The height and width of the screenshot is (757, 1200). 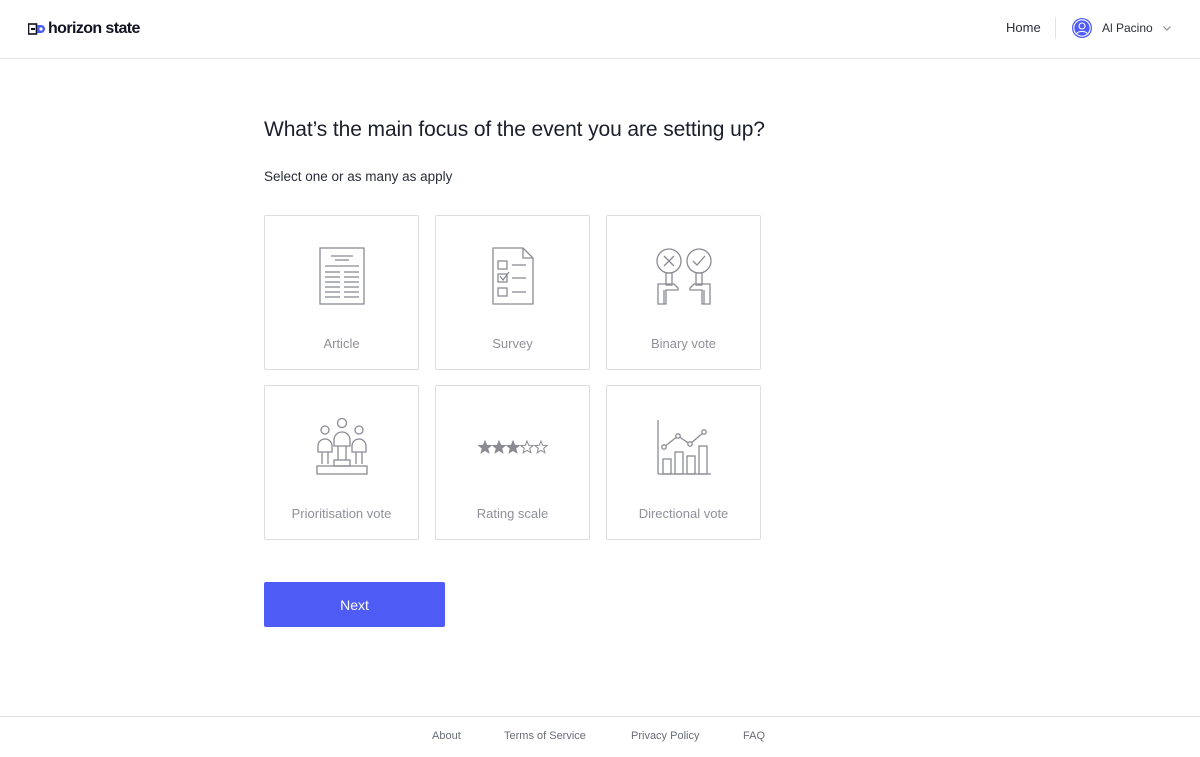 I want to click on option-label: Binary vote, so click(x=683, y=343).